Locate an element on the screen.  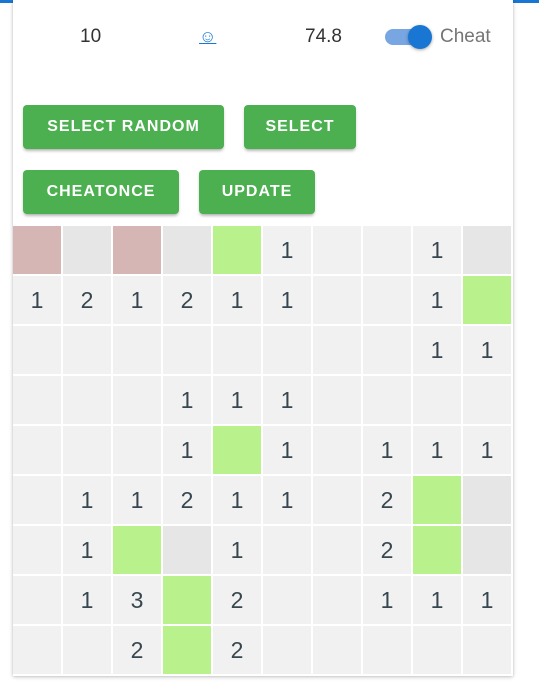
cheat-switch-thumb is located at coordinates (420, 37).